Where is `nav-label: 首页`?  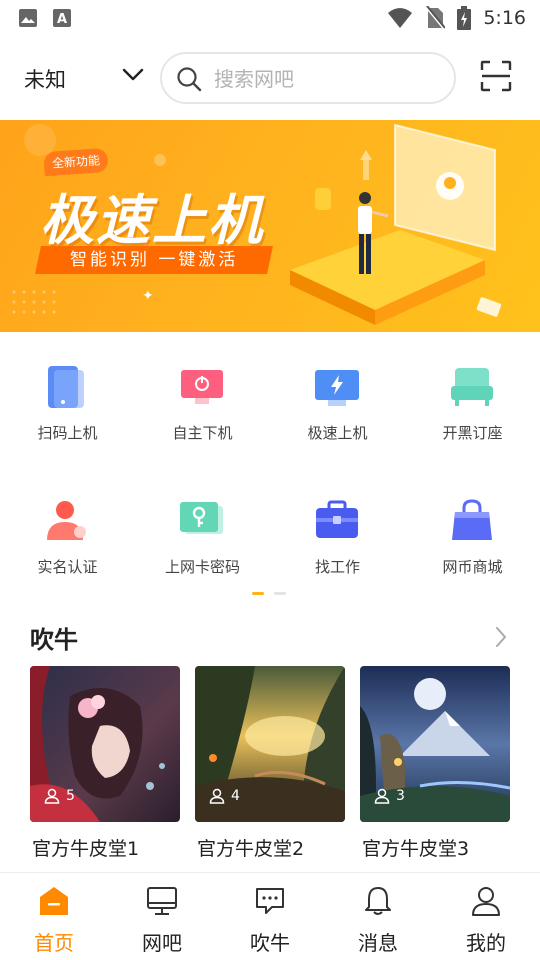 nav-label: 首页 is located at coordinates (54, 943).